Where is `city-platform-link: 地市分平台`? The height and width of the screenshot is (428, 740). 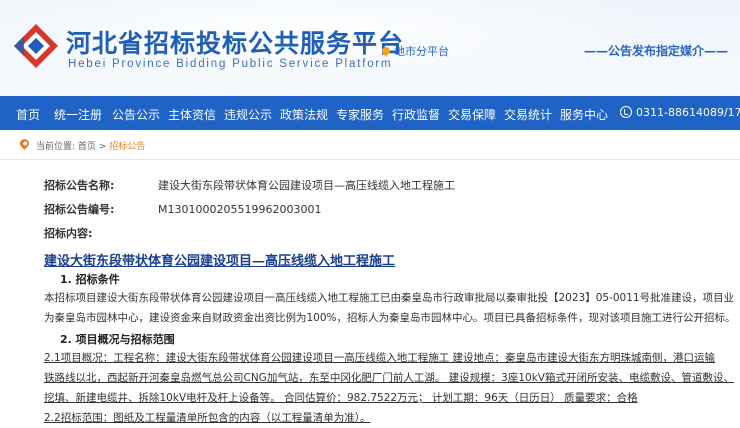
city-platform-link: 地市分平台 is located at coordinates (414, 51).